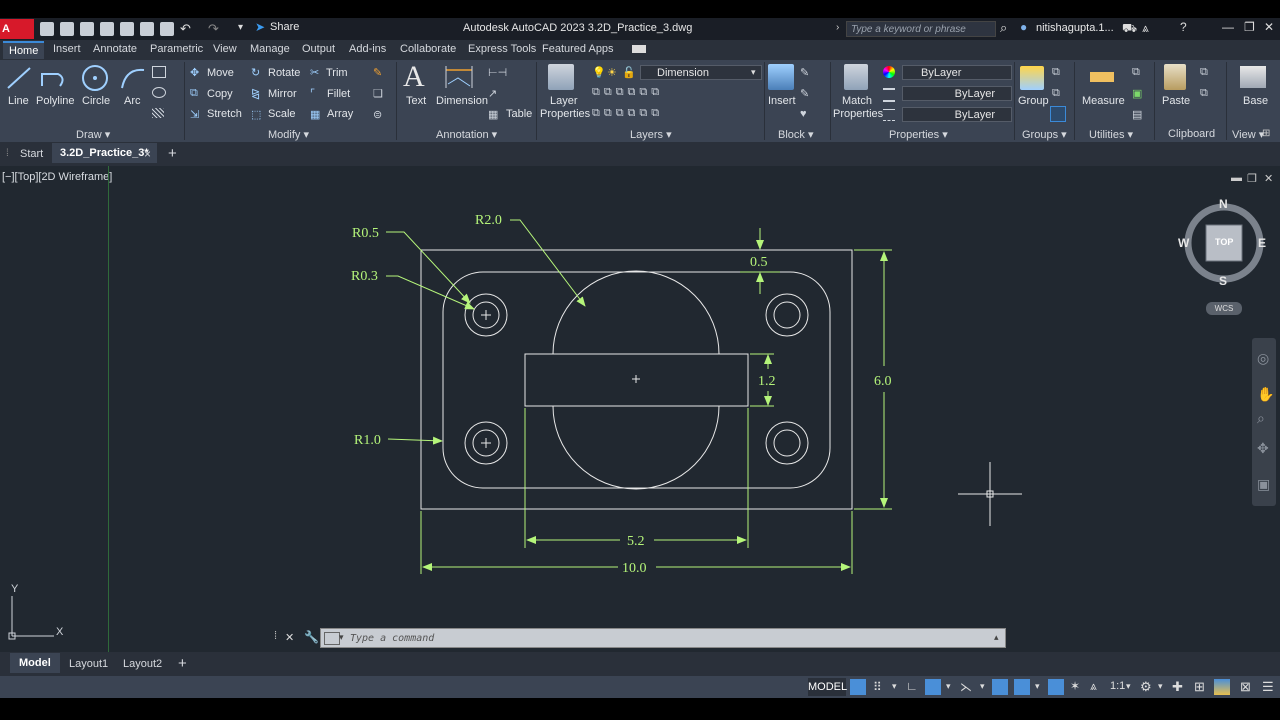  I want to click on auto-scale-icon: ✶, so click(1075, 686).